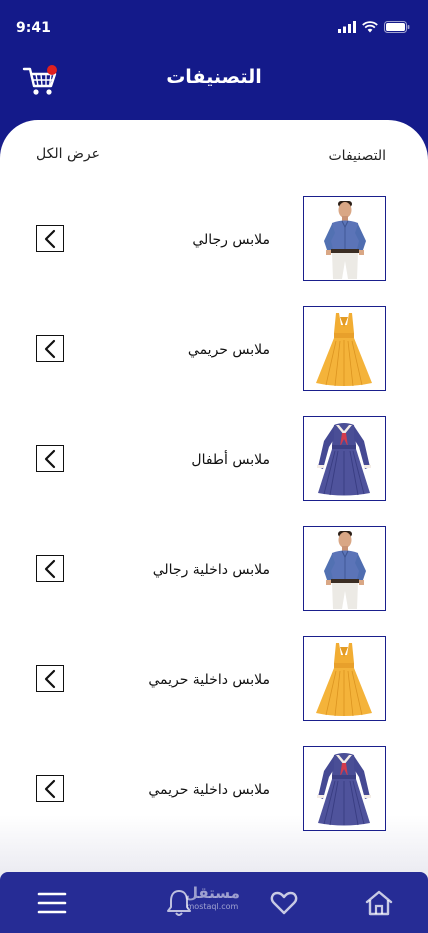 This screenshot has width=428, height=933. Describe the element at coordinates (357, 156) in the screenshot. I see `section-title: التصنيفات` at that location.